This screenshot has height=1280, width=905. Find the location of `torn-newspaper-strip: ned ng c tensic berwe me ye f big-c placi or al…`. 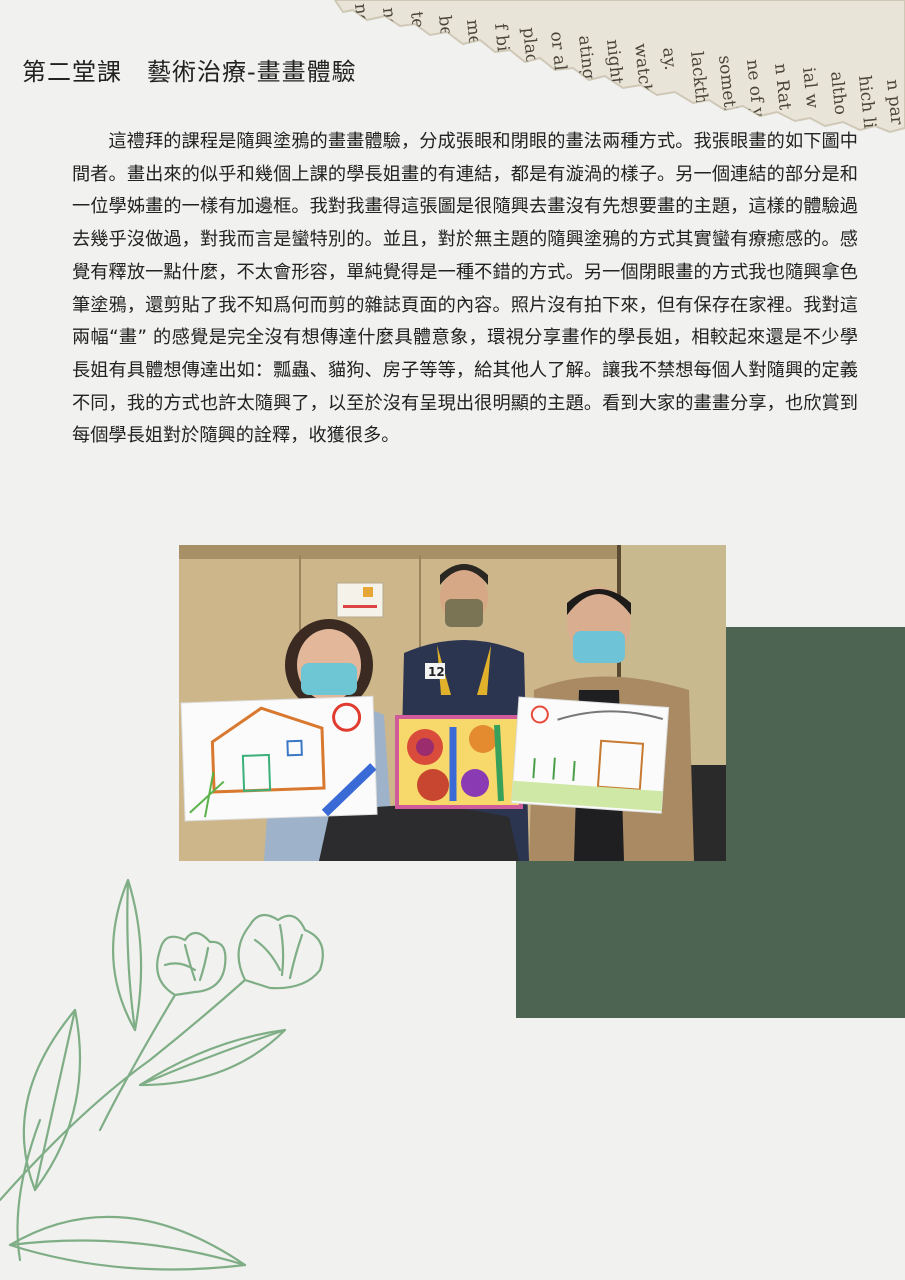

torn-newspaper-strip: ned ng c tensic berwe me ye f big-c placi or al… is located at coordinates (619, 67).